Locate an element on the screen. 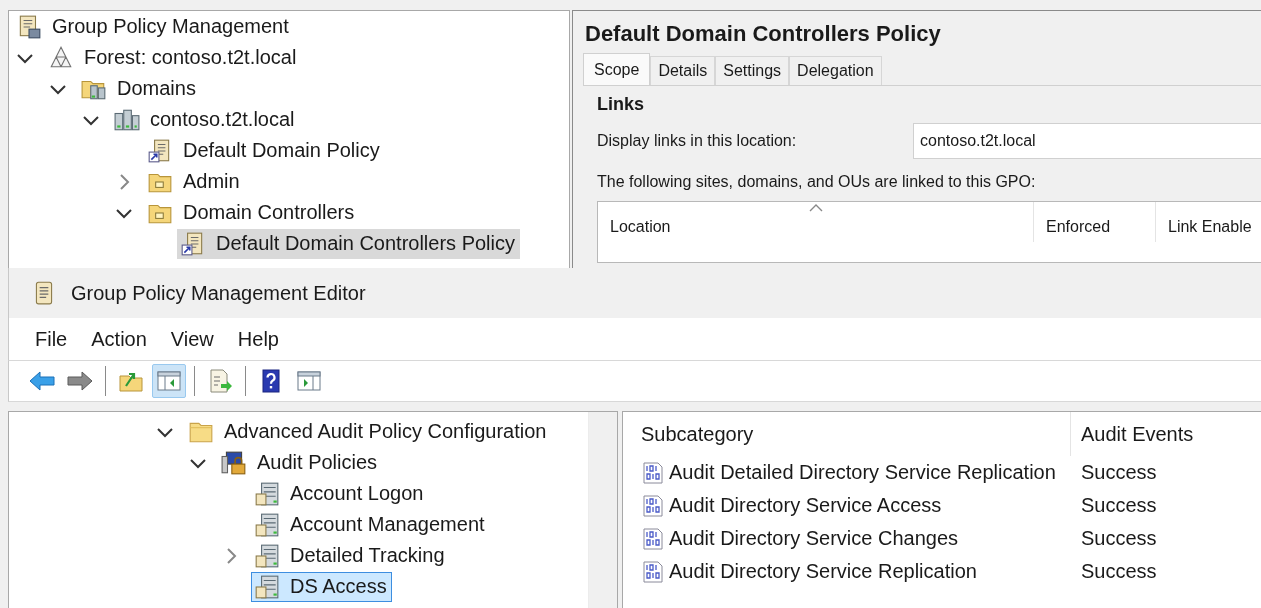 The height and width of the screenshot is (608, 1261). list-item: Audit Directory Service Changes is located at coordinates (847, 538).